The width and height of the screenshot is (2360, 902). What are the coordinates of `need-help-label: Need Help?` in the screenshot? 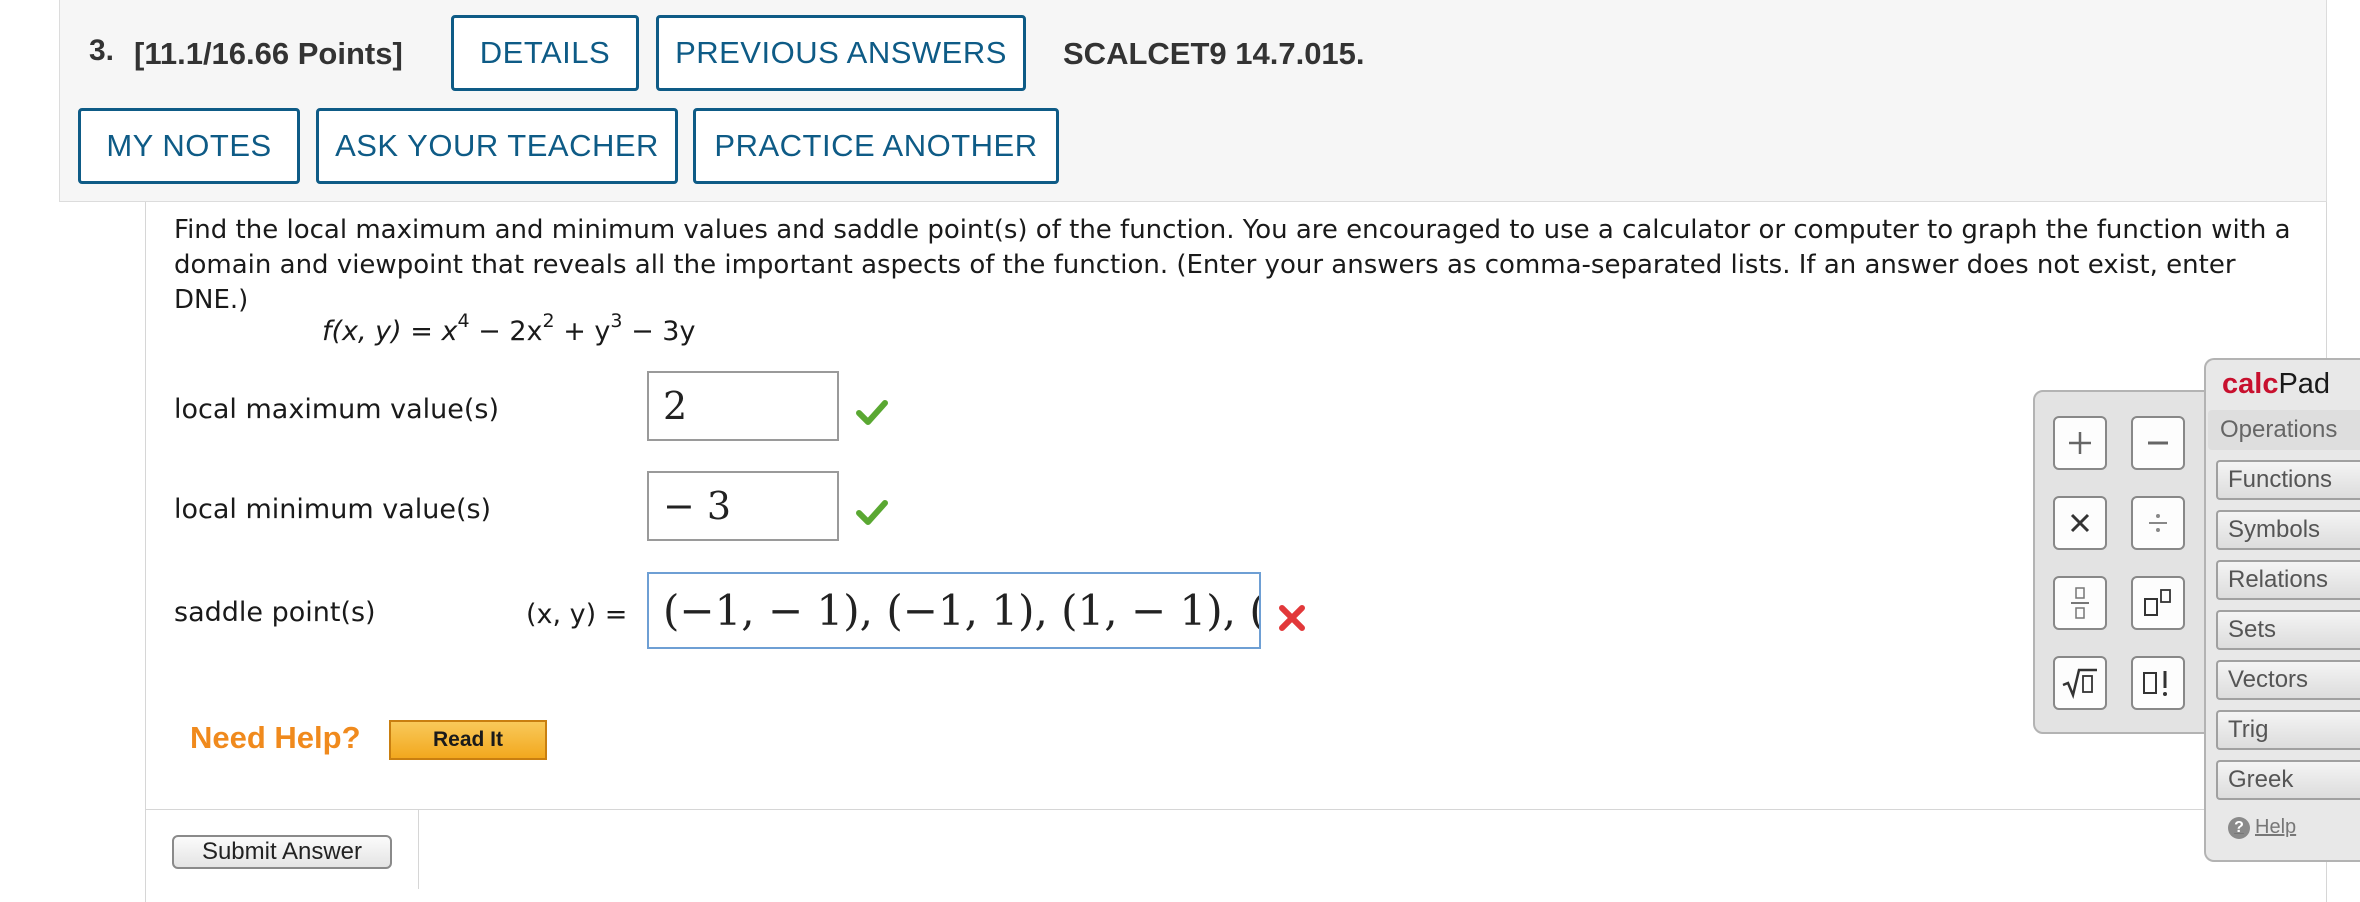 It's located at (275, 737).